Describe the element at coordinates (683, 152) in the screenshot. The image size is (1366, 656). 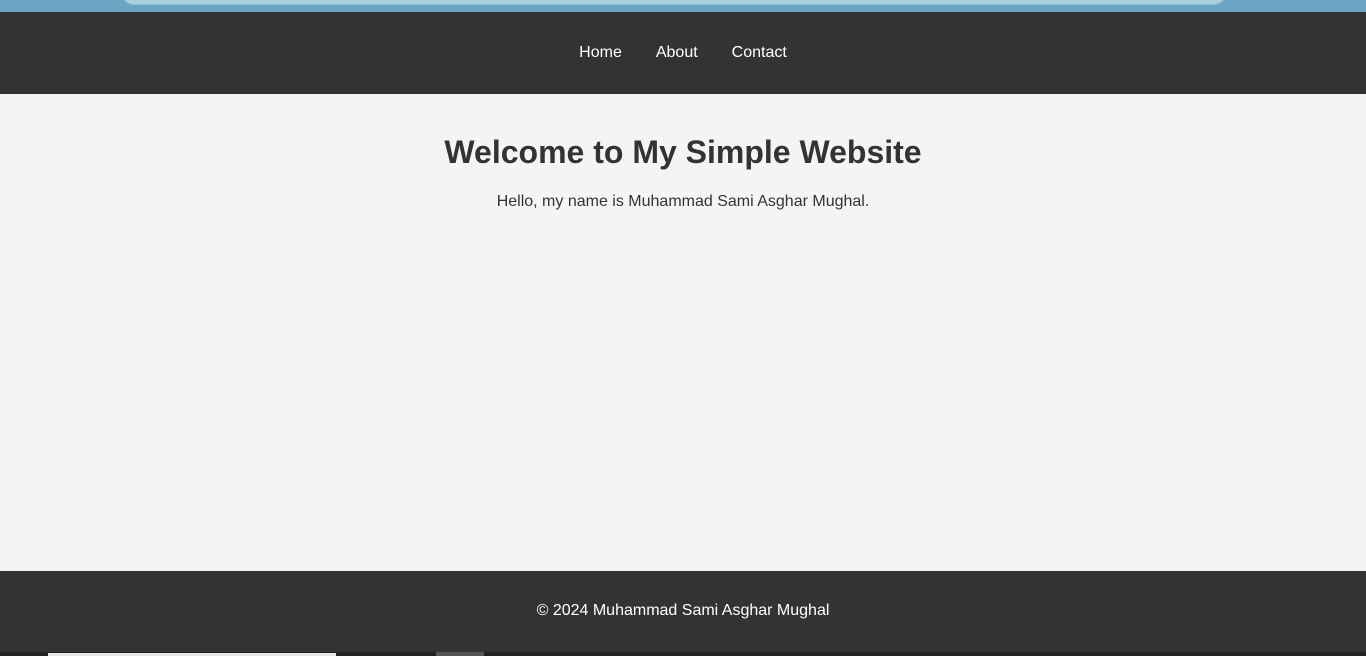
I see `page-title: Welcome to My Simple Website` at that location.